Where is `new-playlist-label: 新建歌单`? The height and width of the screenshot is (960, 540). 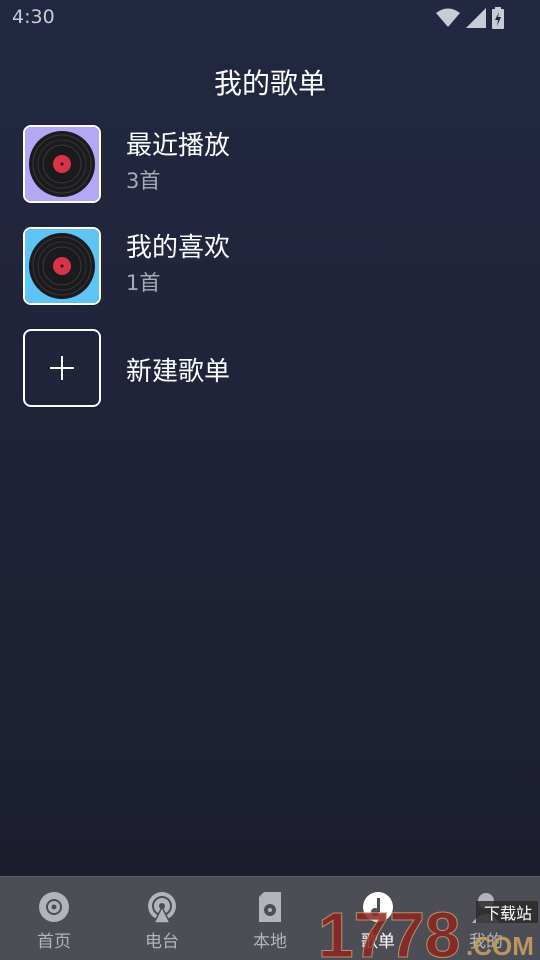
new-playlist-label: 新建歌单 is located at coordinates (178, 372).